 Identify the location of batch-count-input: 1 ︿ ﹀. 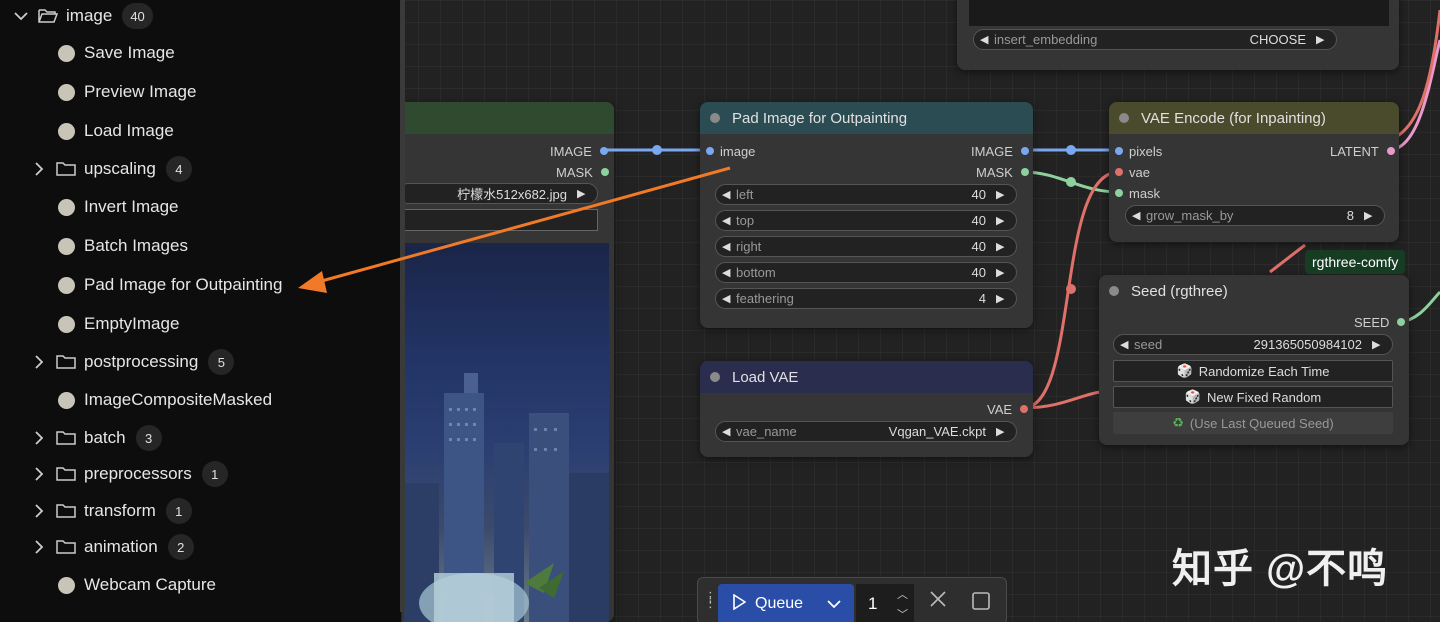
(885, 603).